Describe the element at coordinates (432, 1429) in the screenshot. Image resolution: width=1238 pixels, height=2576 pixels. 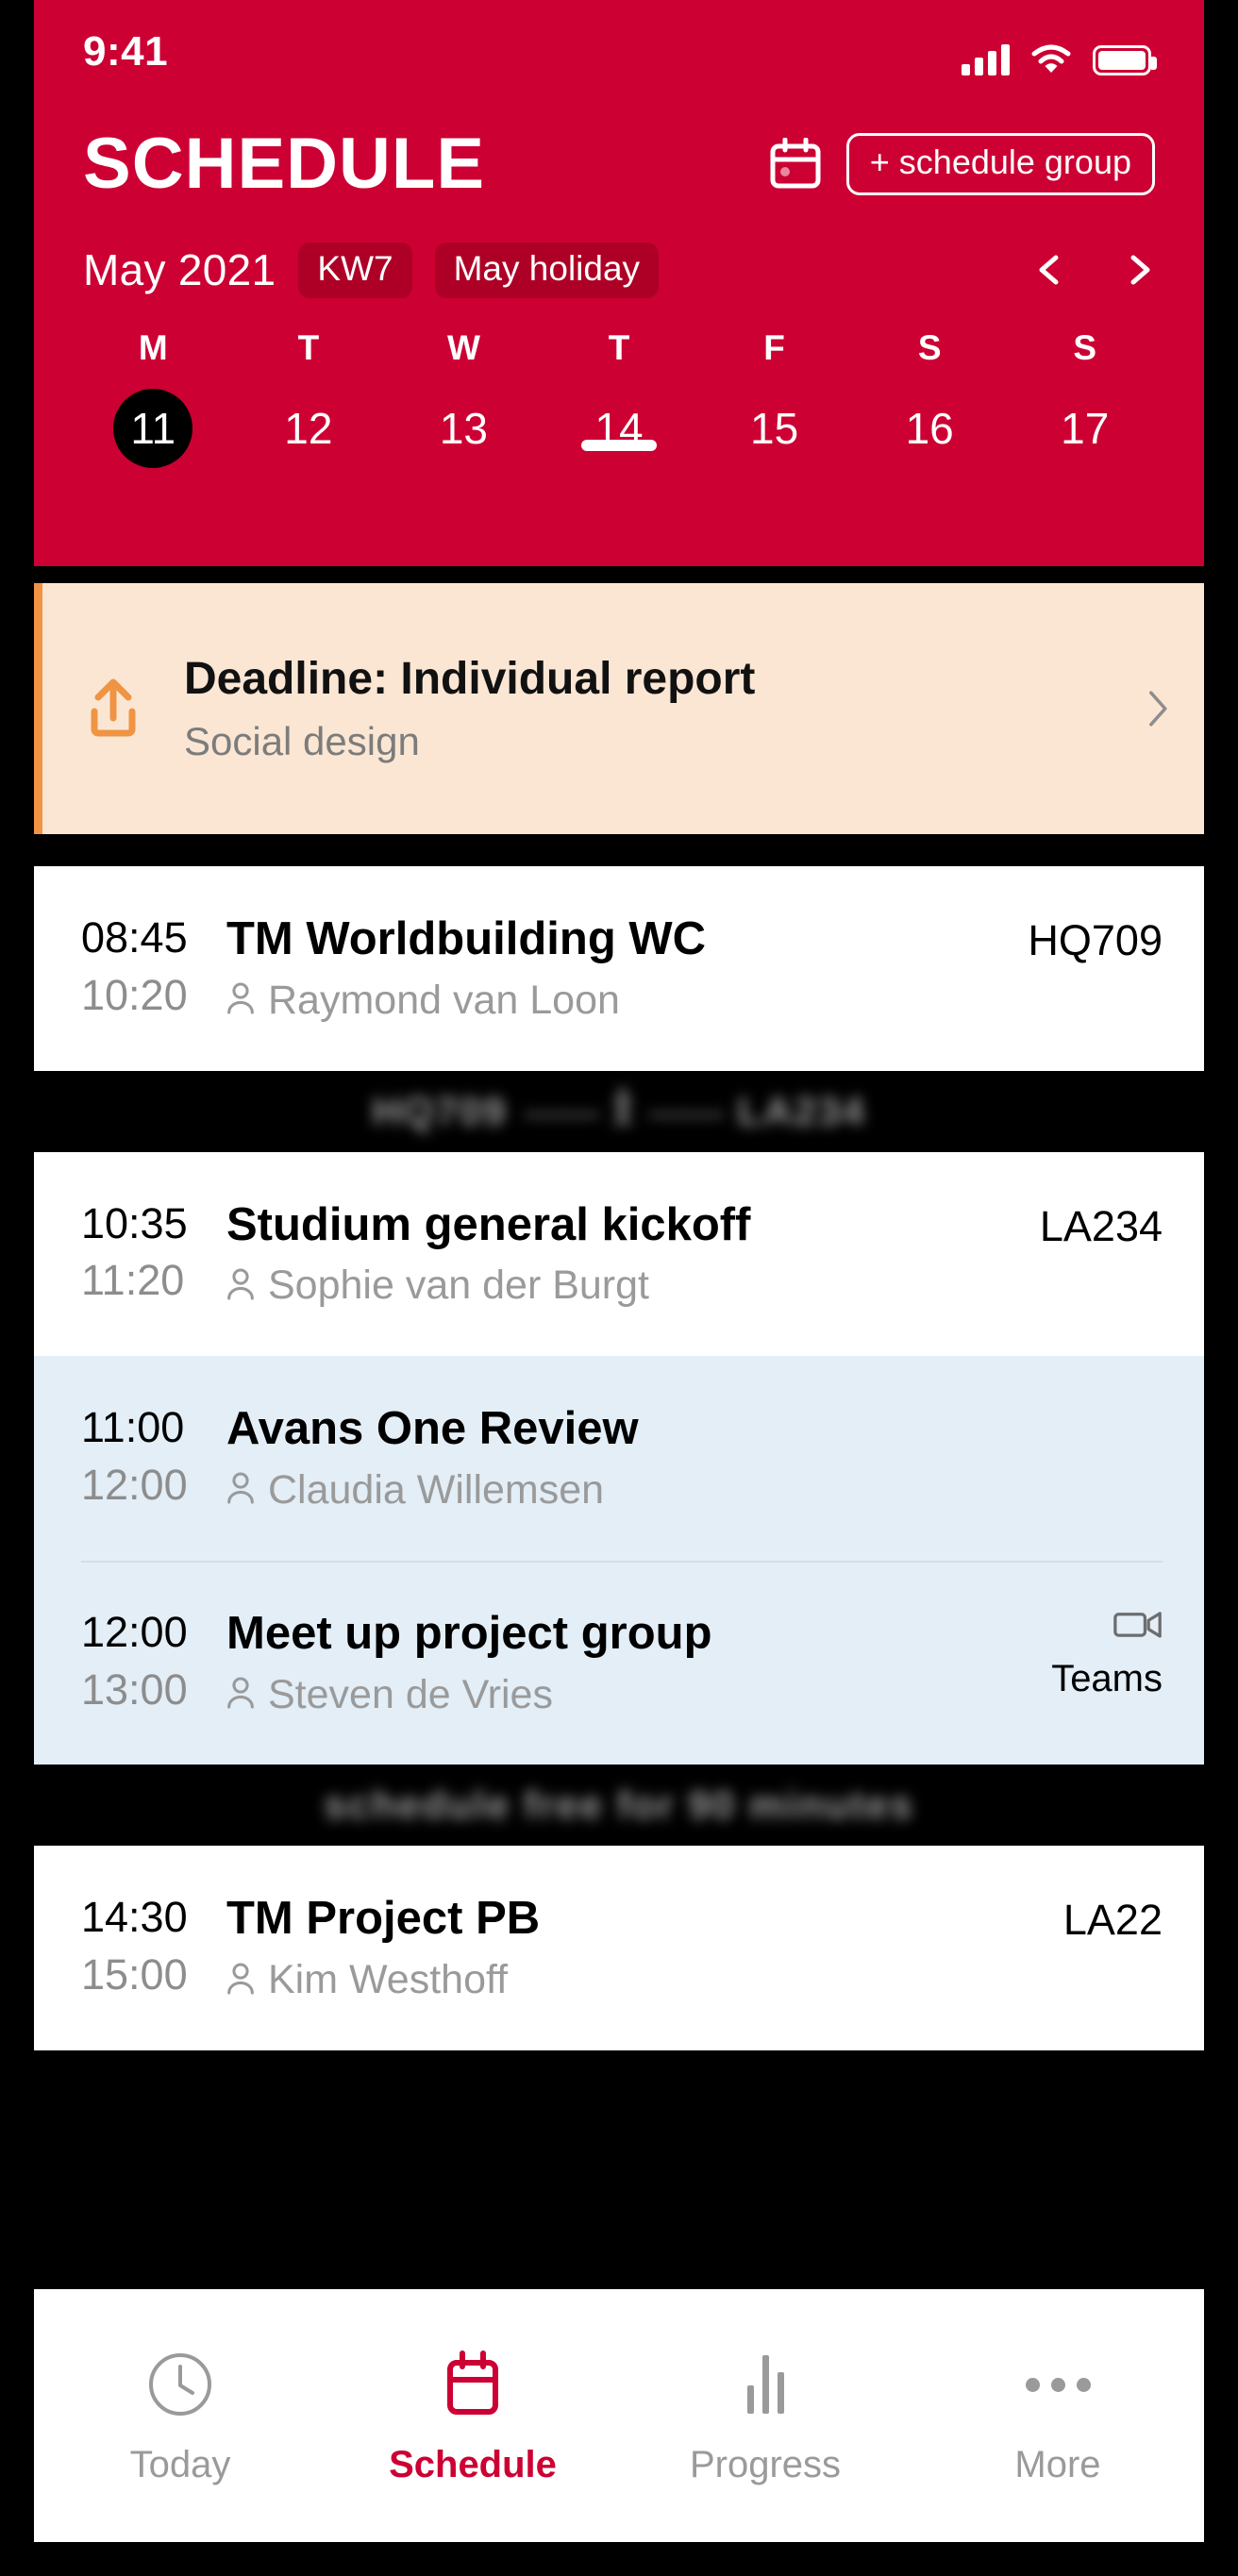
I see `event-title: Avans One Review` at that location.